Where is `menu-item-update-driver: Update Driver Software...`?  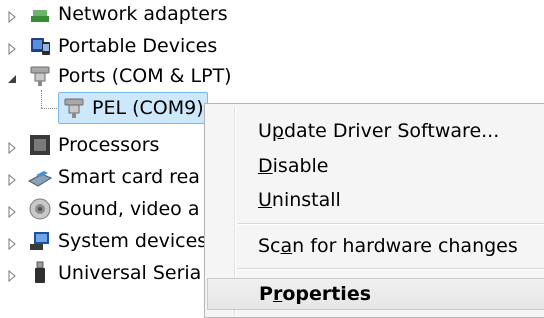 menu-item-update-driver: Update Driver Software... is located at coordinates (375, 131).